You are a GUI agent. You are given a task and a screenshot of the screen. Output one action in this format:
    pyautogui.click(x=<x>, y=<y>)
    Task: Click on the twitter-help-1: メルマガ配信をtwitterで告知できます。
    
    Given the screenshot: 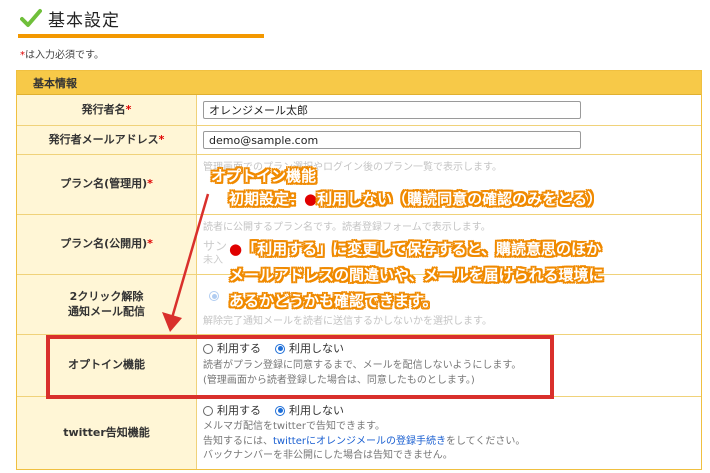 What is the action you would take?
    pyautogui.click(x=294, y=427)
    